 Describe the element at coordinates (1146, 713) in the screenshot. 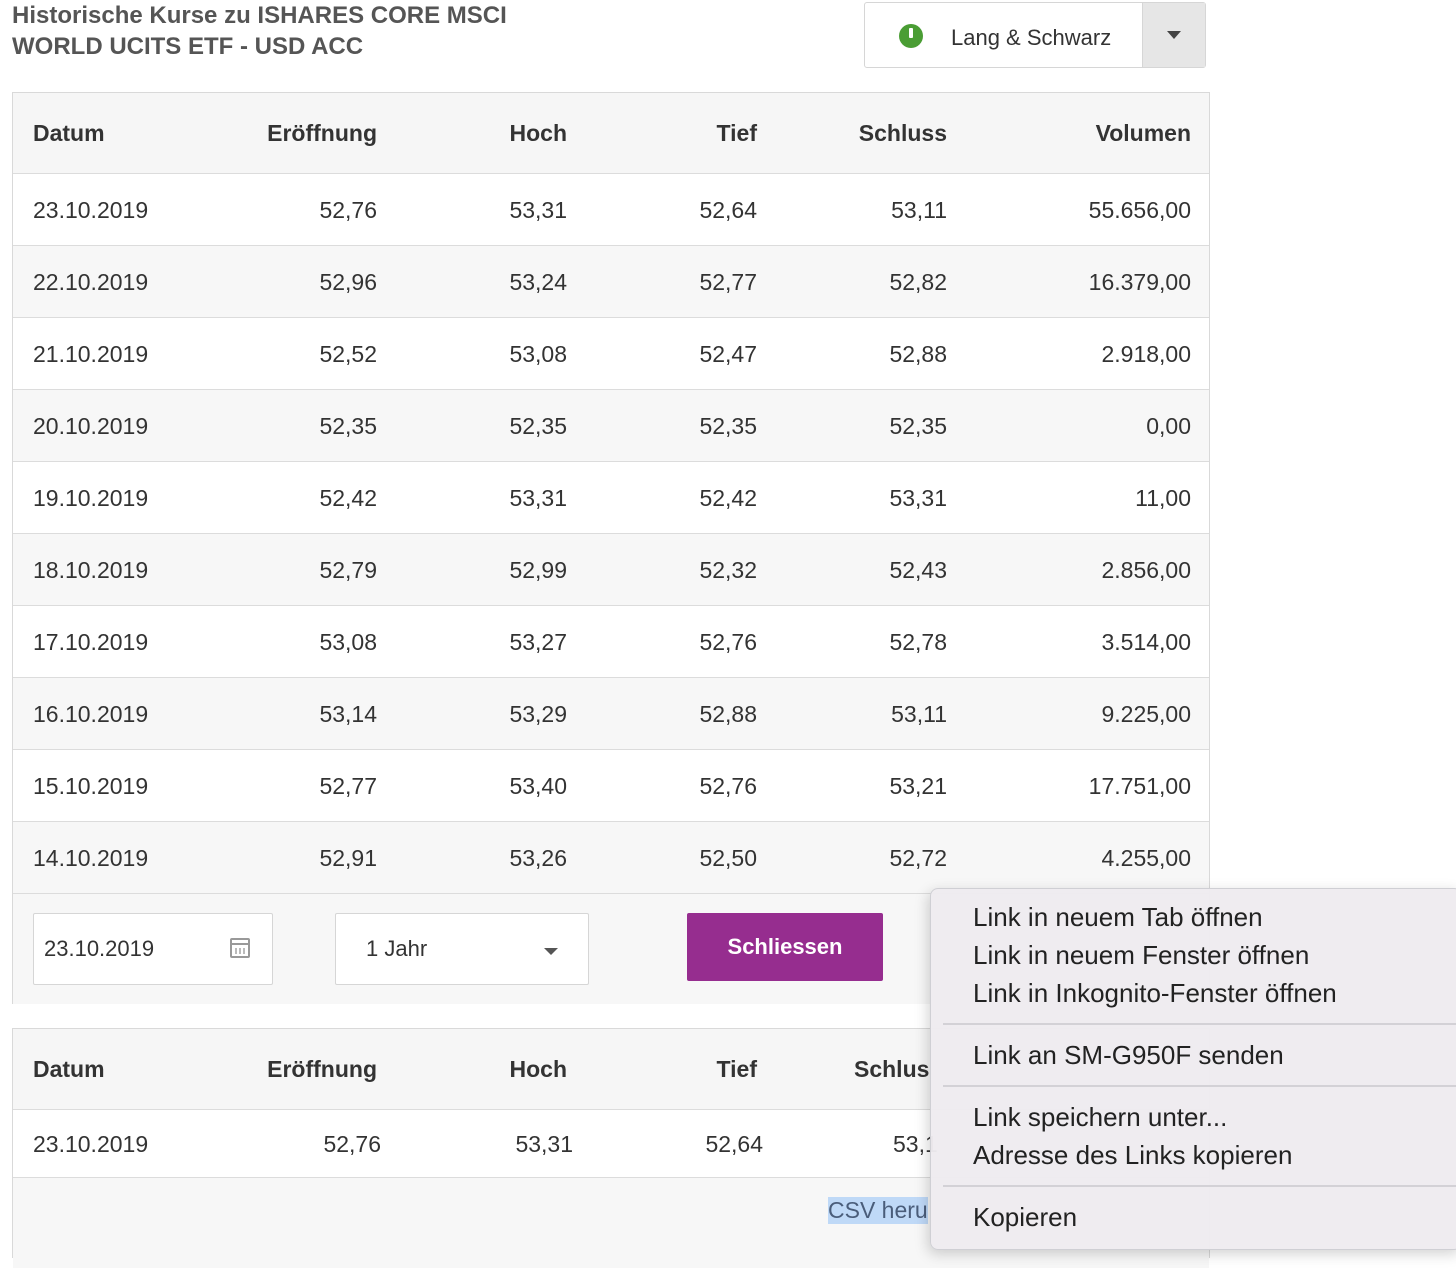

I see `cell-volume: 9.225,00` at that location.